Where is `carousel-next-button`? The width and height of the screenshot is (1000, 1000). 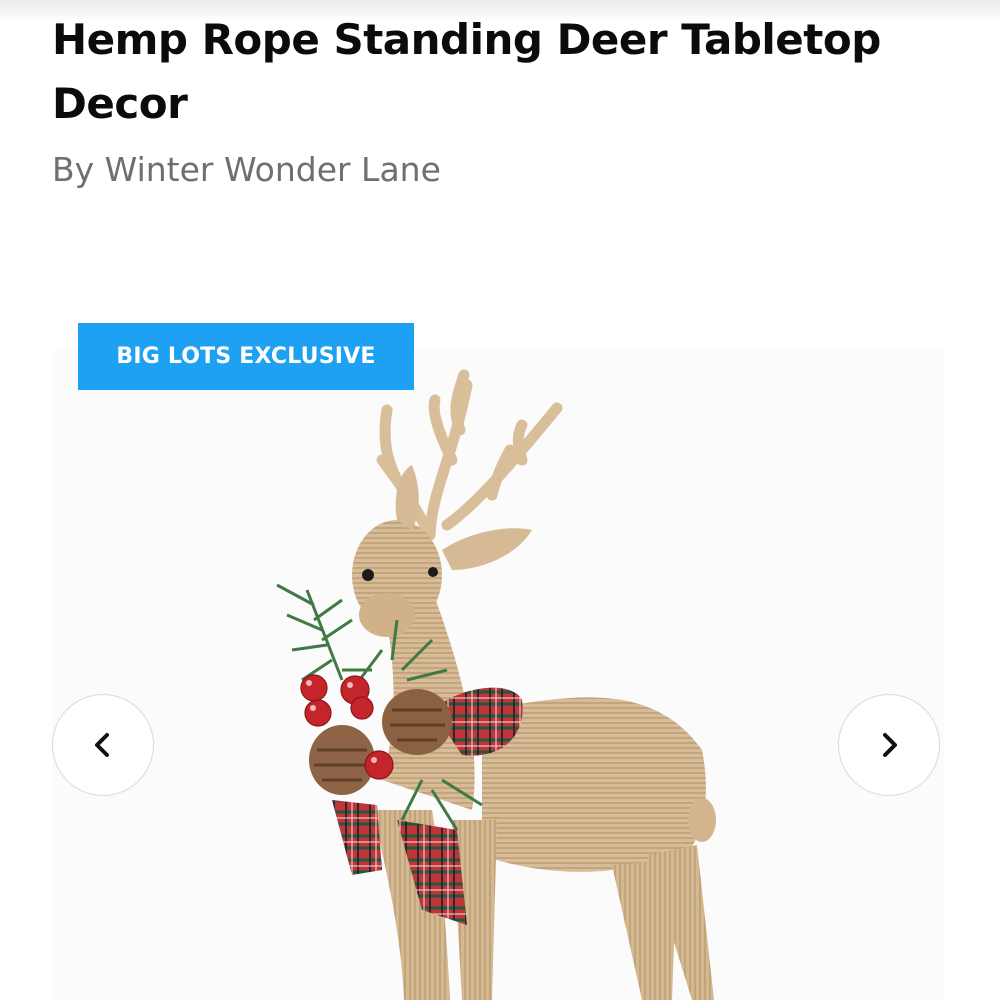
carousel-next-button is located at coordinates (889, 745).